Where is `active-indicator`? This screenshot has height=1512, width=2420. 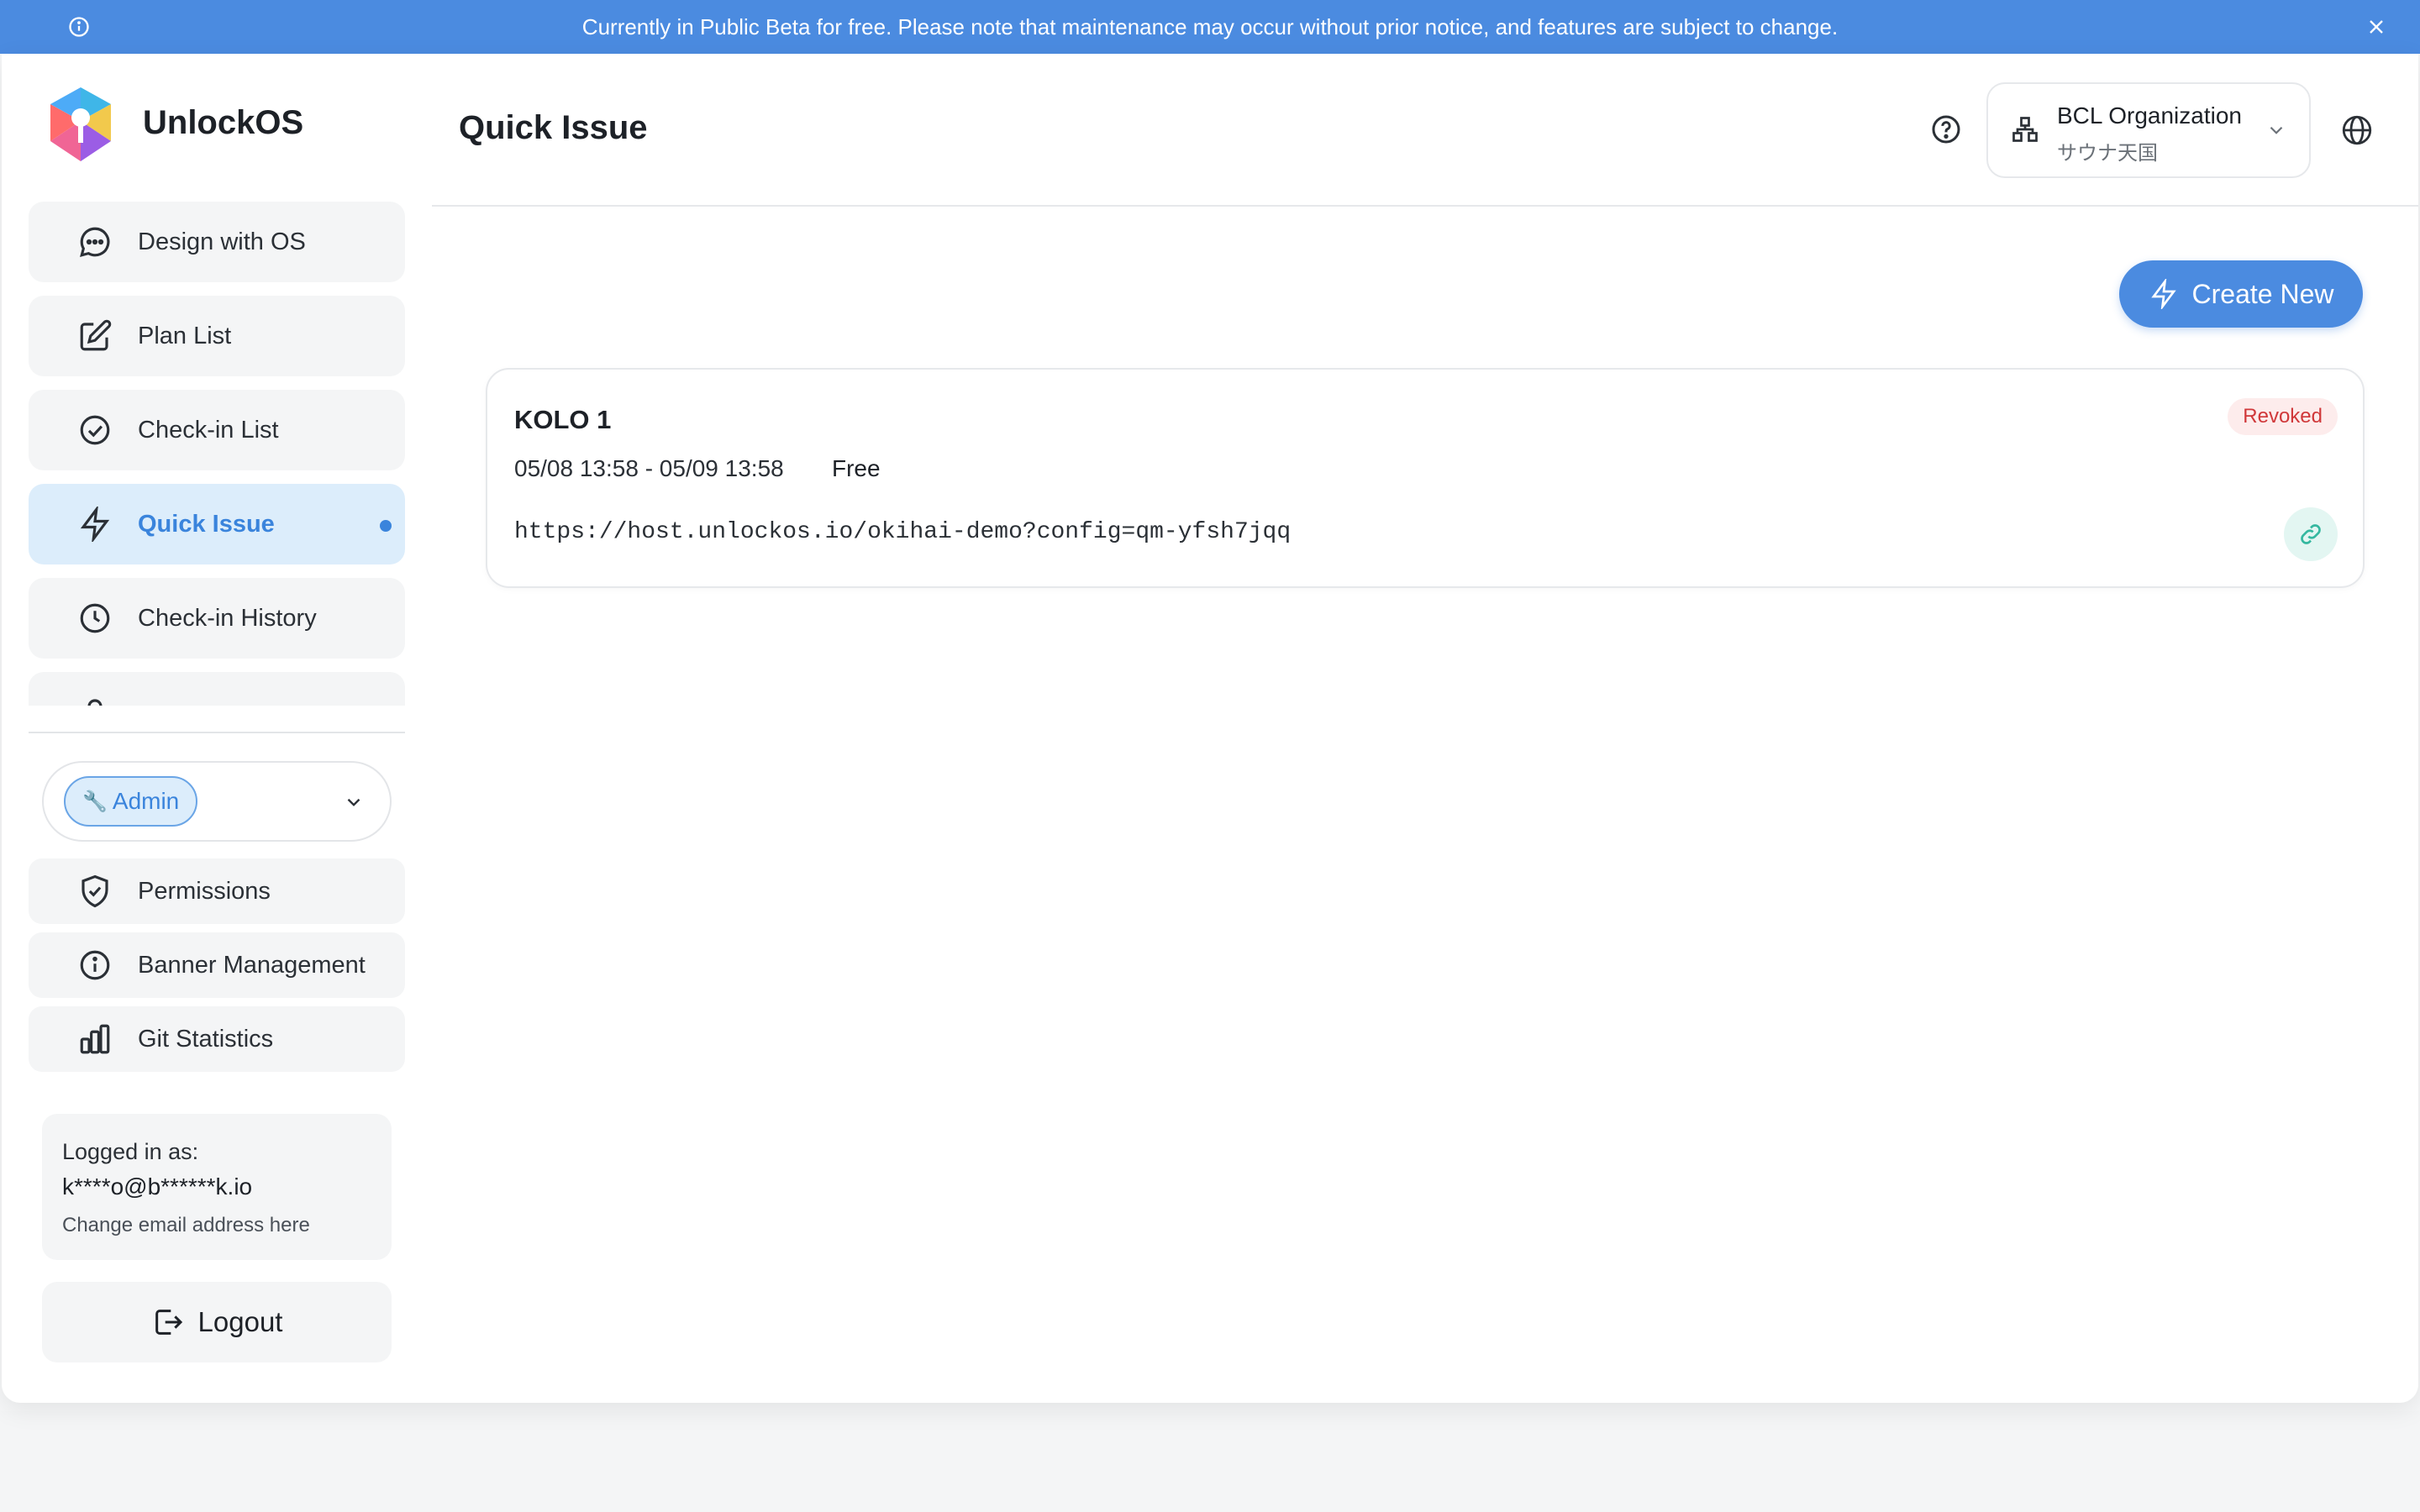
active-indicator is located at coordinates (386, 526).